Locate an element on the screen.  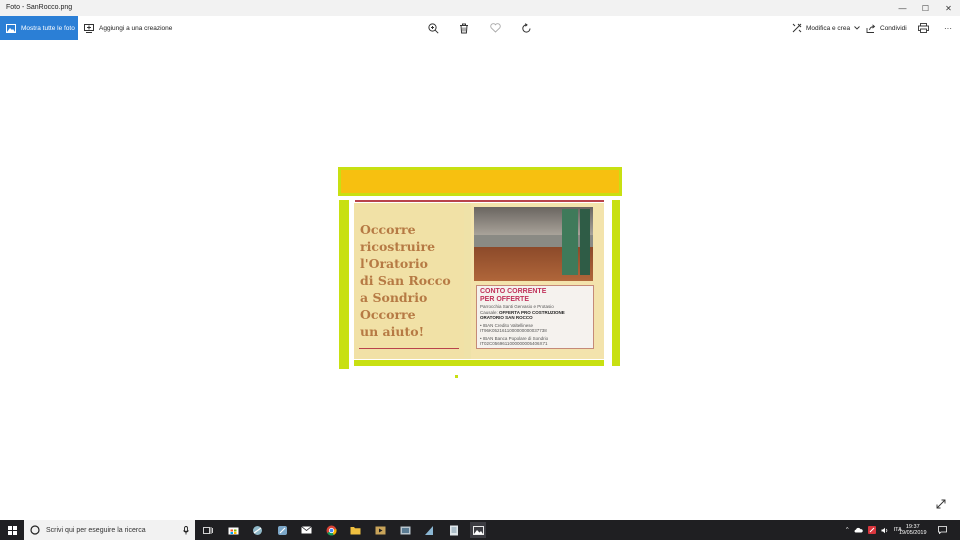
edit-create-label: Modifica e crea is located at coordinates (828, 28).